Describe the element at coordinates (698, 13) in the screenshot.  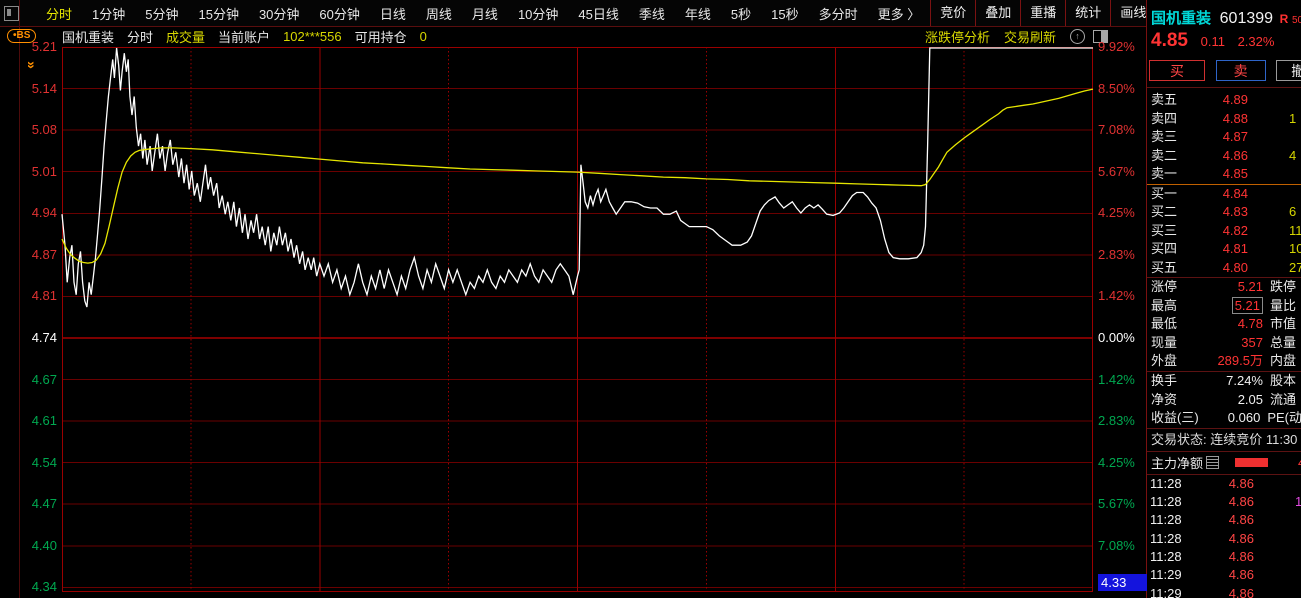
I see `period-tab-12: 年线` at that location.